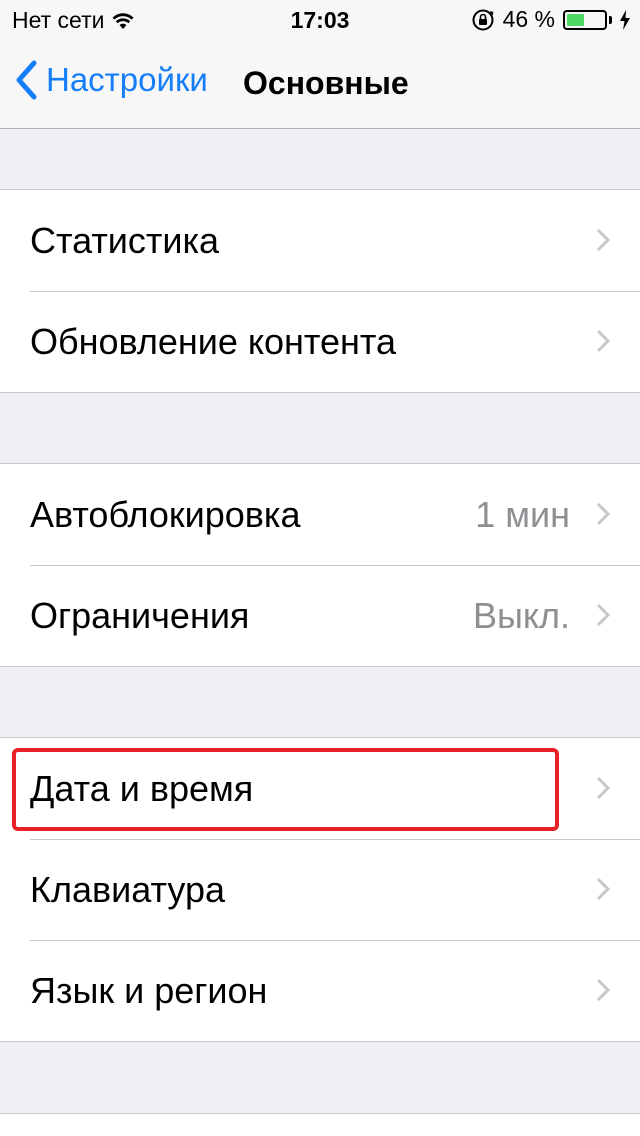  I want to click on settings-row-background-refresh: Обновление контента, so click(320, 341).